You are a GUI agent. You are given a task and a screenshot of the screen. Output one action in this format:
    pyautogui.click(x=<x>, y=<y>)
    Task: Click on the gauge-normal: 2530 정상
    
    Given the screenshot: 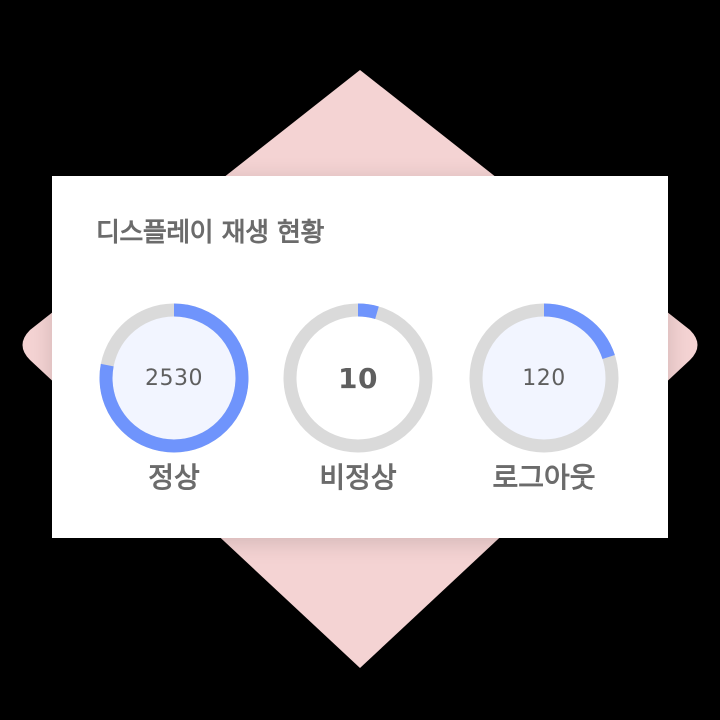 What is the action you would take?
    pyautogui.click(x=174, y=393)
    